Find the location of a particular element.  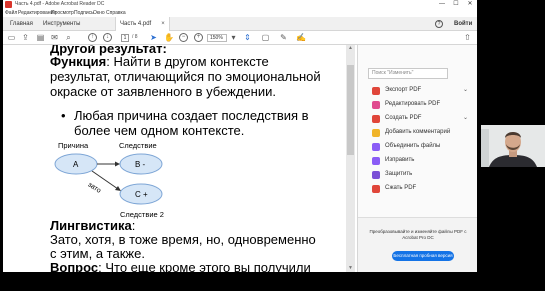

tool-item: Добавить комментарий is located at coordinates (422, 133).